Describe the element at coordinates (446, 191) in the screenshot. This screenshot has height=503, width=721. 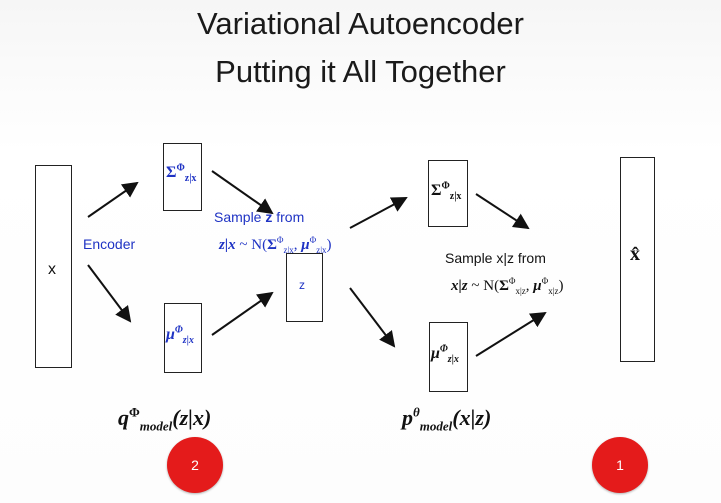
I see `decoder-sigma-symbol: ΣΦz|x` at that location.